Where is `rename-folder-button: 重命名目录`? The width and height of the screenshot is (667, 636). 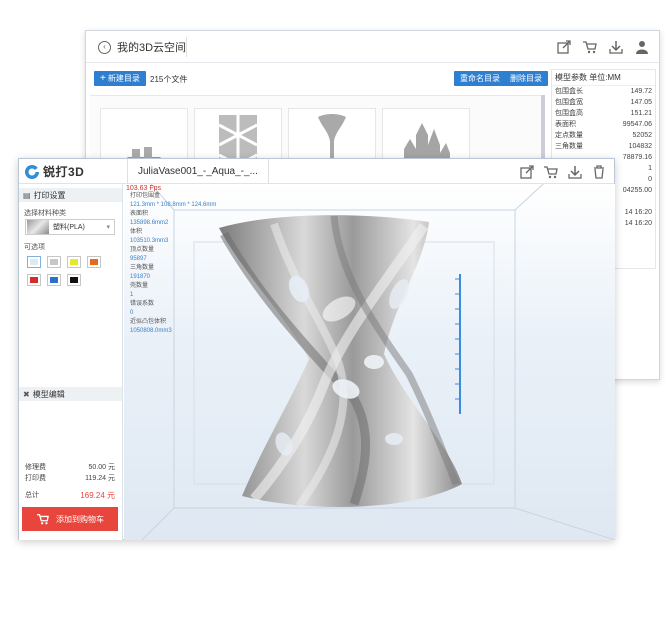
rename-folder-button: 重命名目录 is located at coordinates (480, 78).